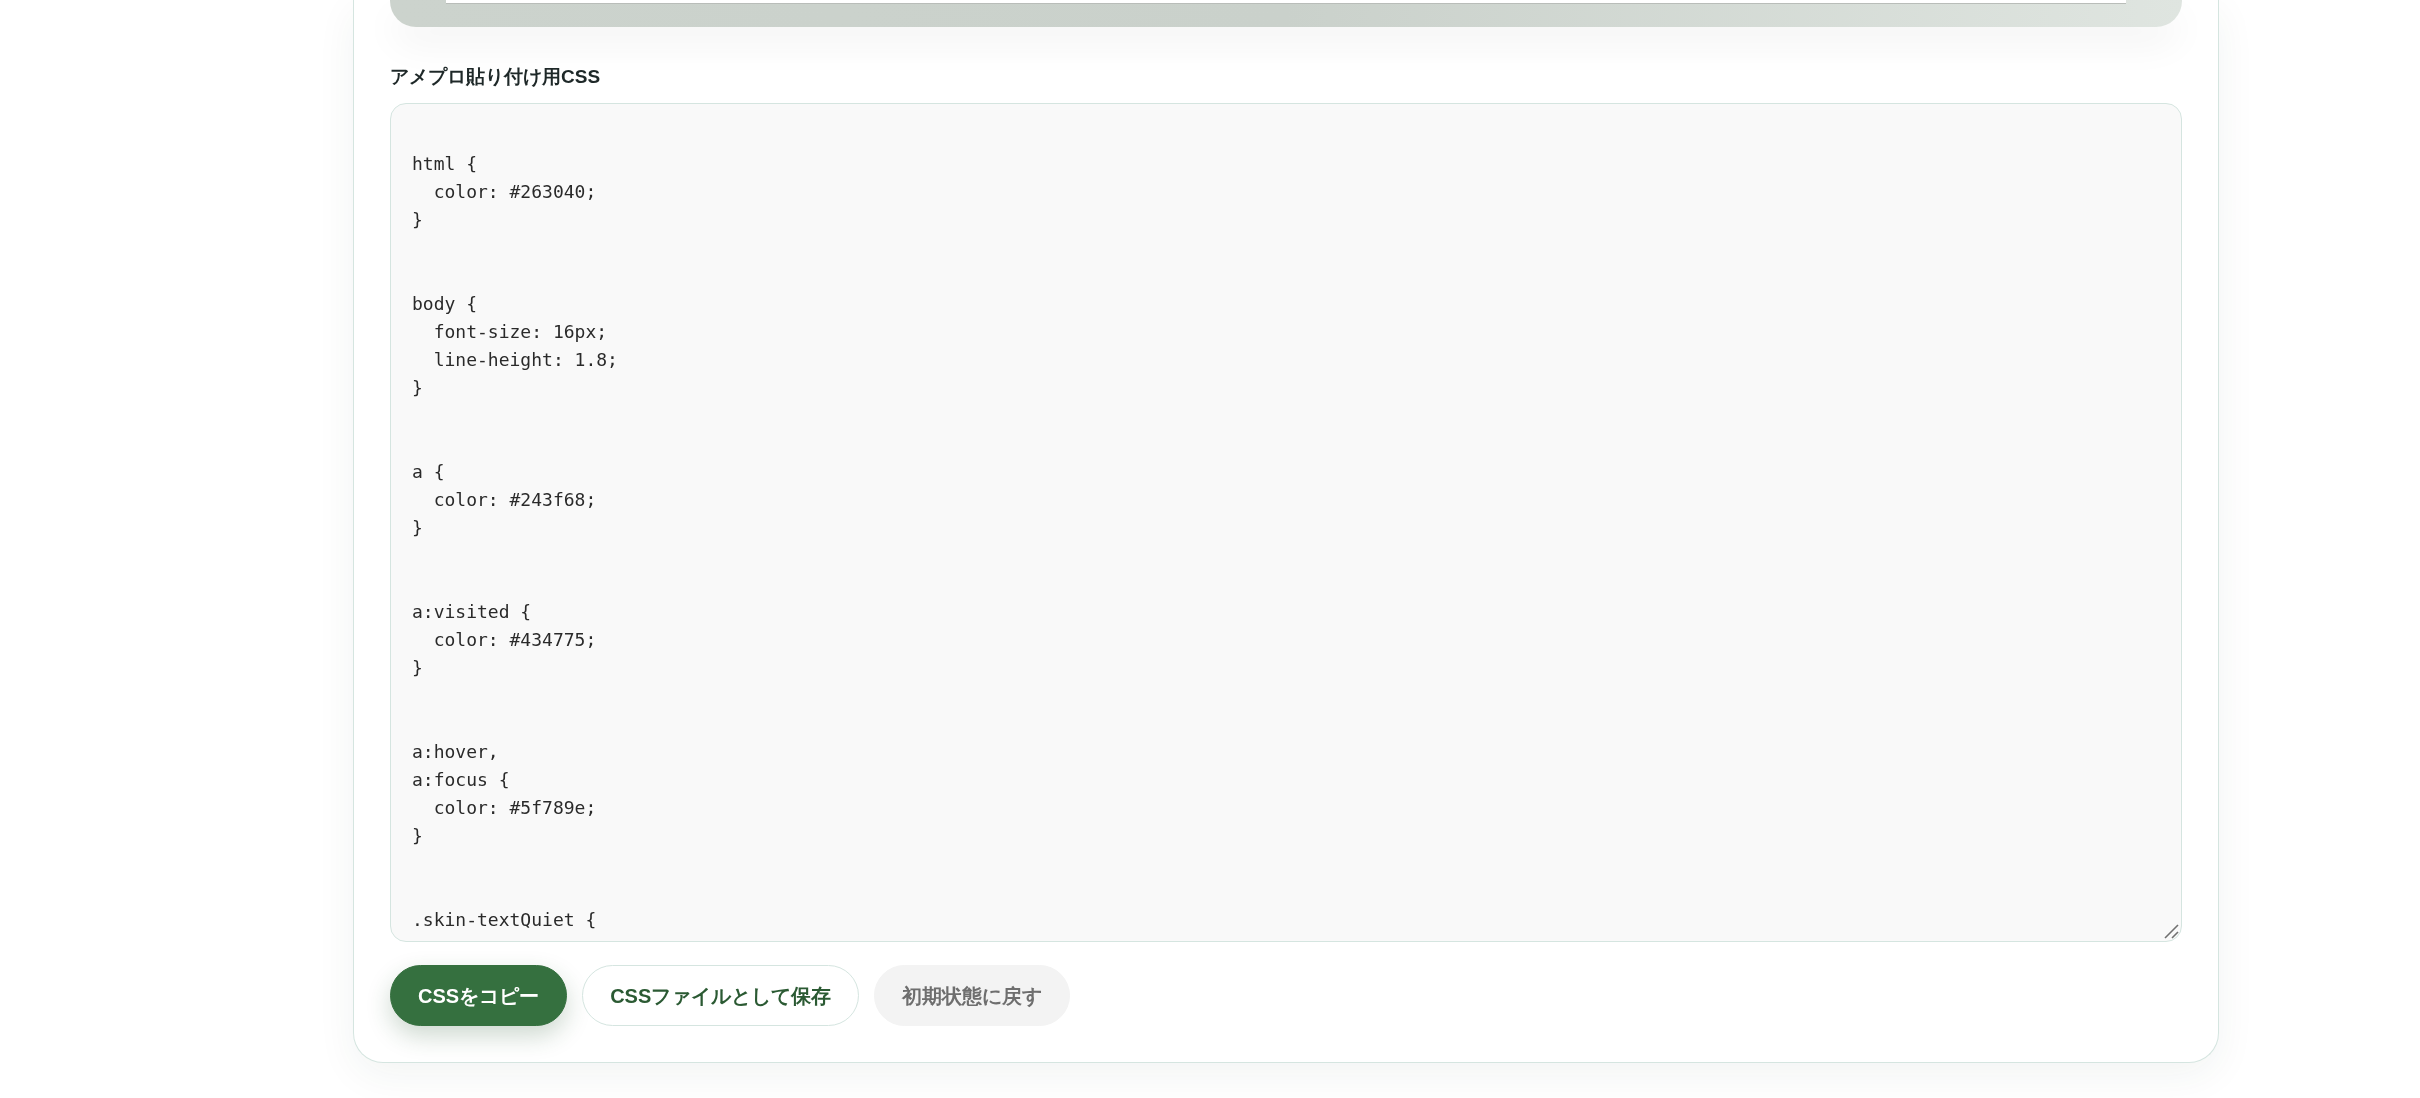 The image size is (2420, 1098). I want to click on save-css-file-button: CSSファイルとして保存, so click(721, 995).